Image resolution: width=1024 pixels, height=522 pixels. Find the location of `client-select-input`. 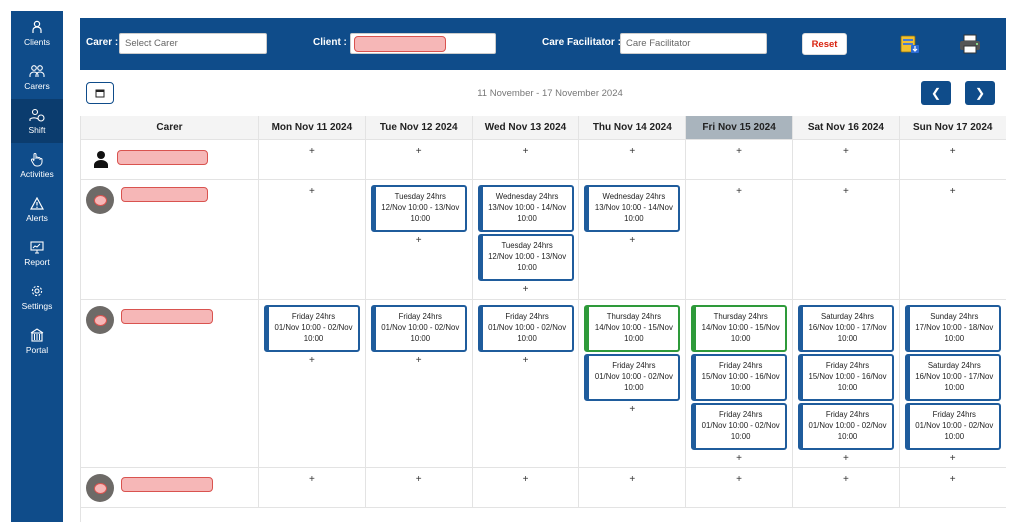

client-select-input is located at coordinates (423, 43).